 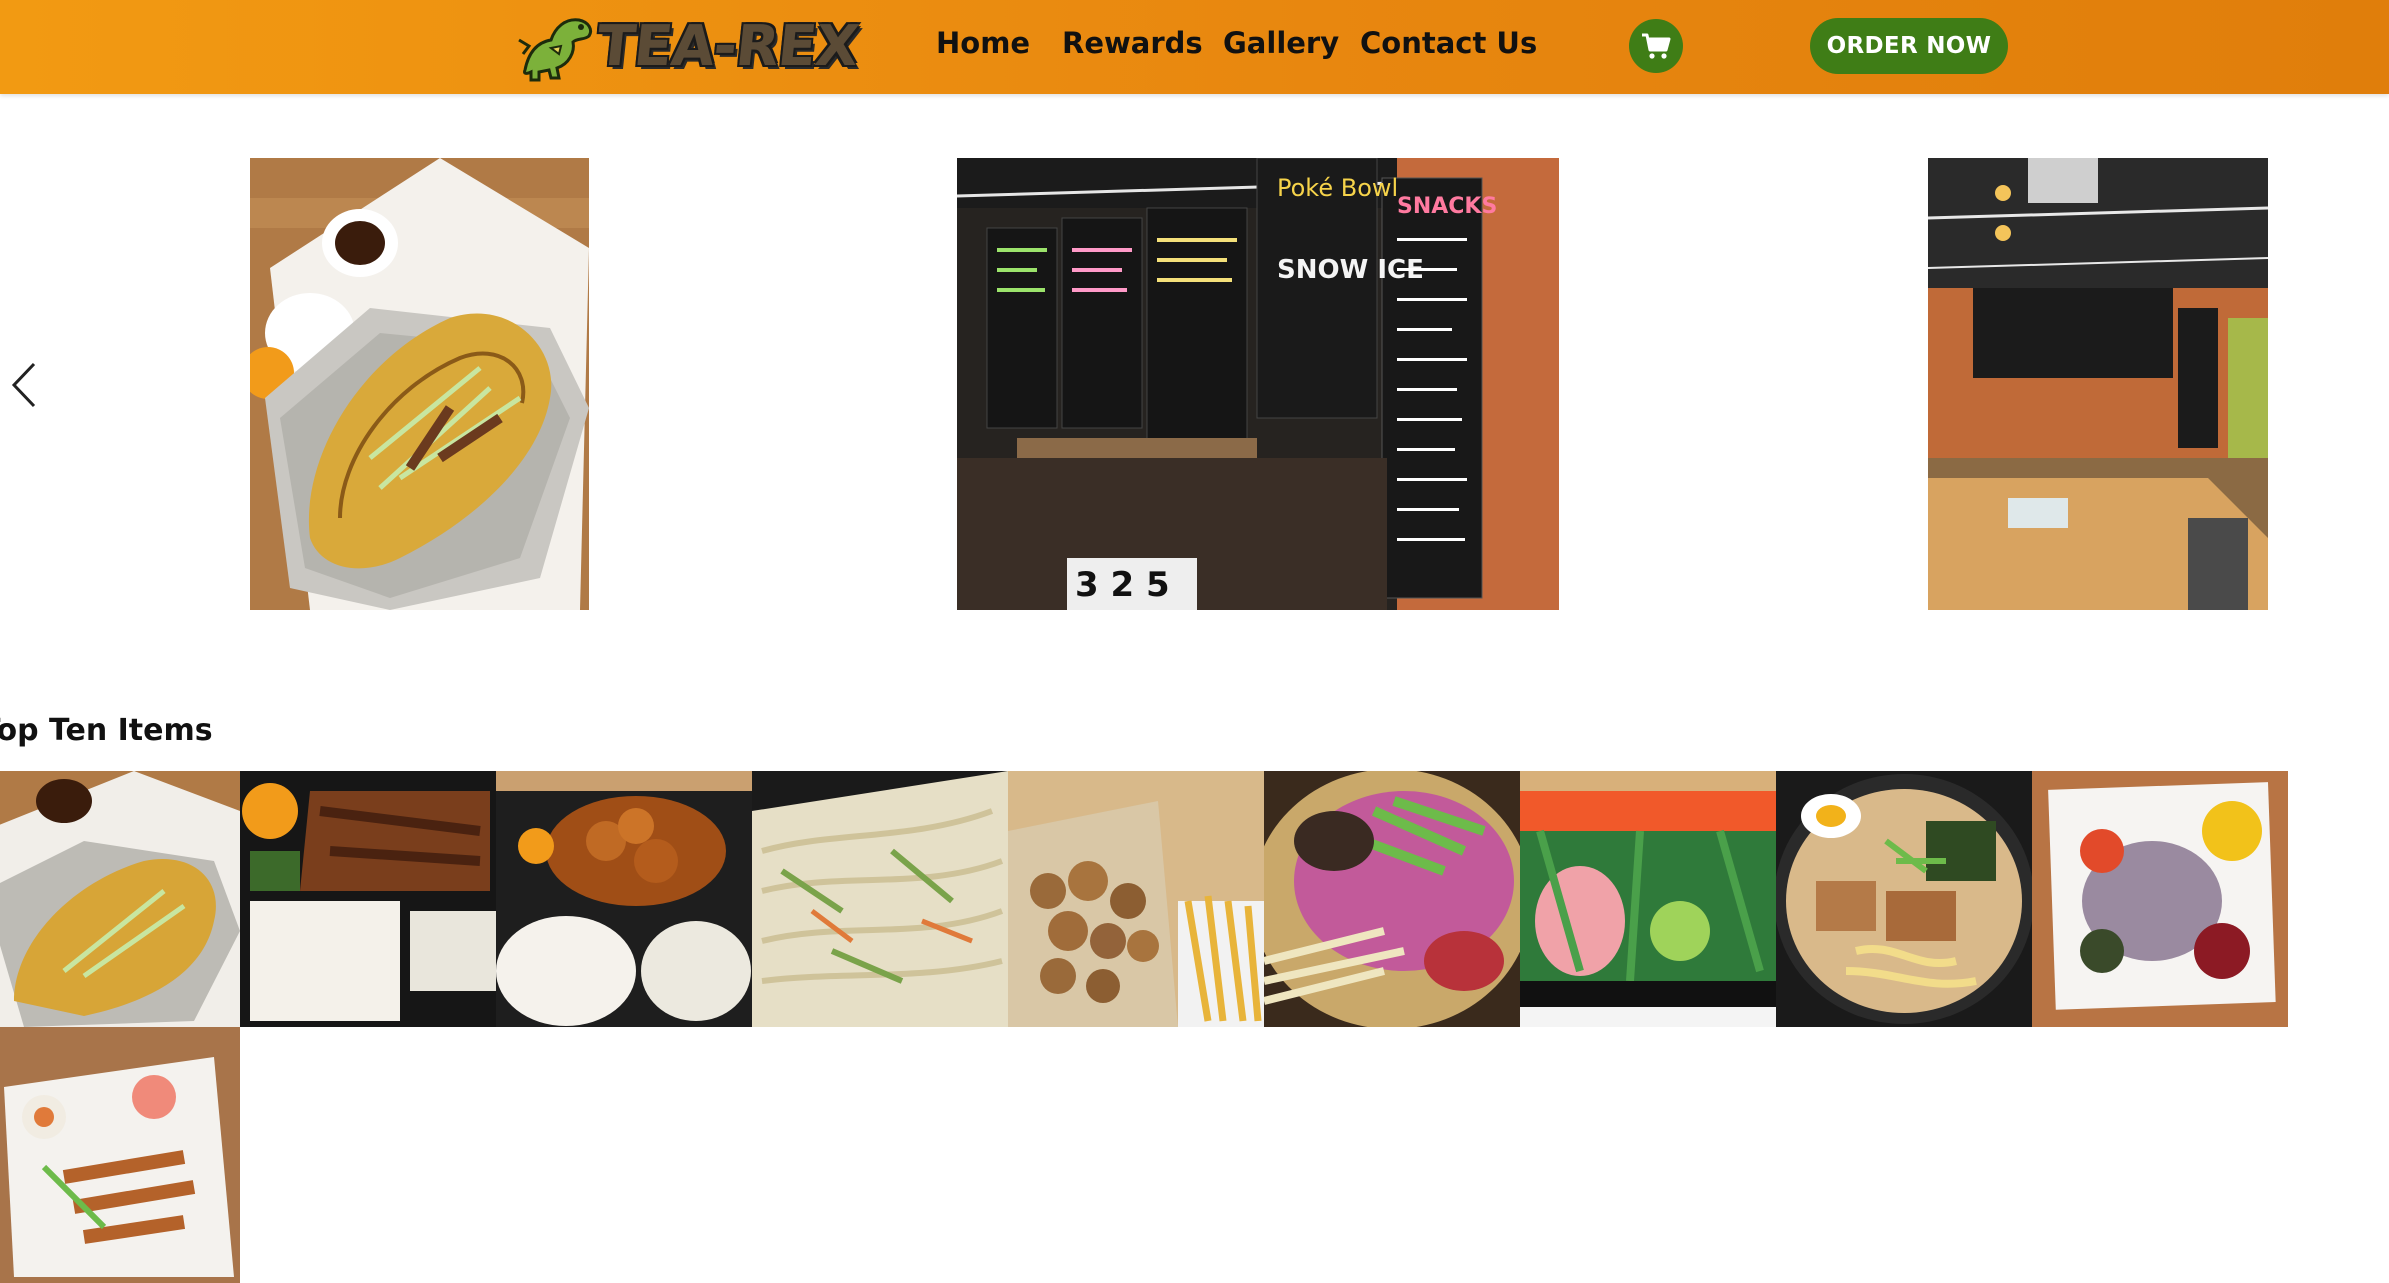 I want to click on sashimi-platter-thumb, so click(x=1648, y=899).